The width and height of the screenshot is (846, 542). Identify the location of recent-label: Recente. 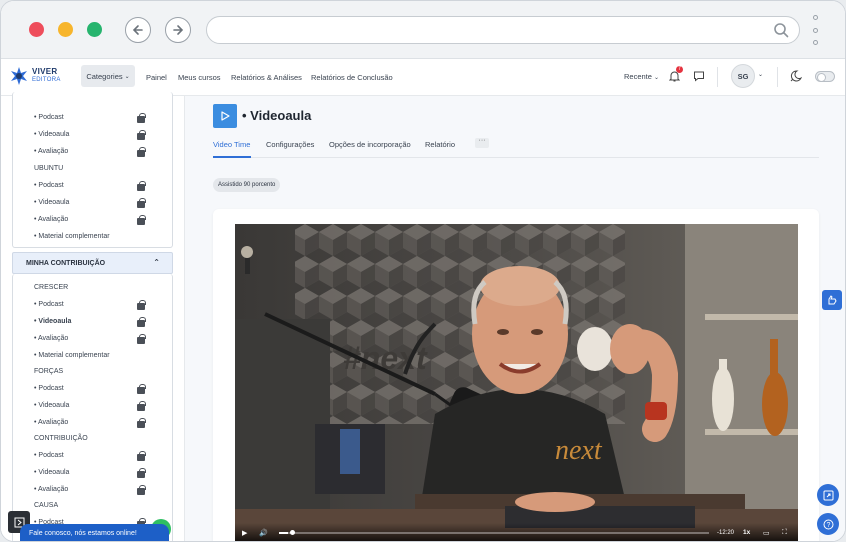
(638, 76).